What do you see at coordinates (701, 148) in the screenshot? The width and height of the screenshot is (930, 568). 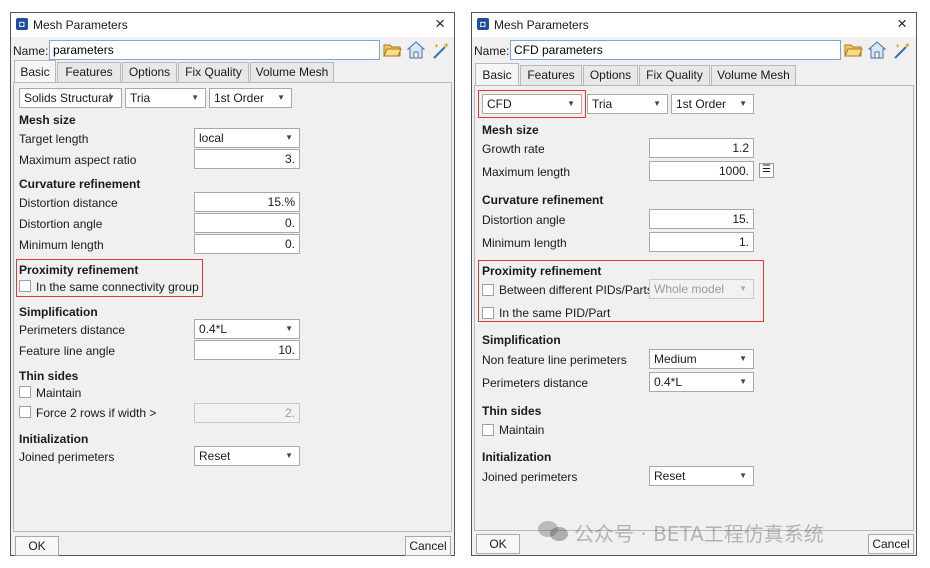 I see `growth-rate-input: 1.2` at bounding box center [701, 148].